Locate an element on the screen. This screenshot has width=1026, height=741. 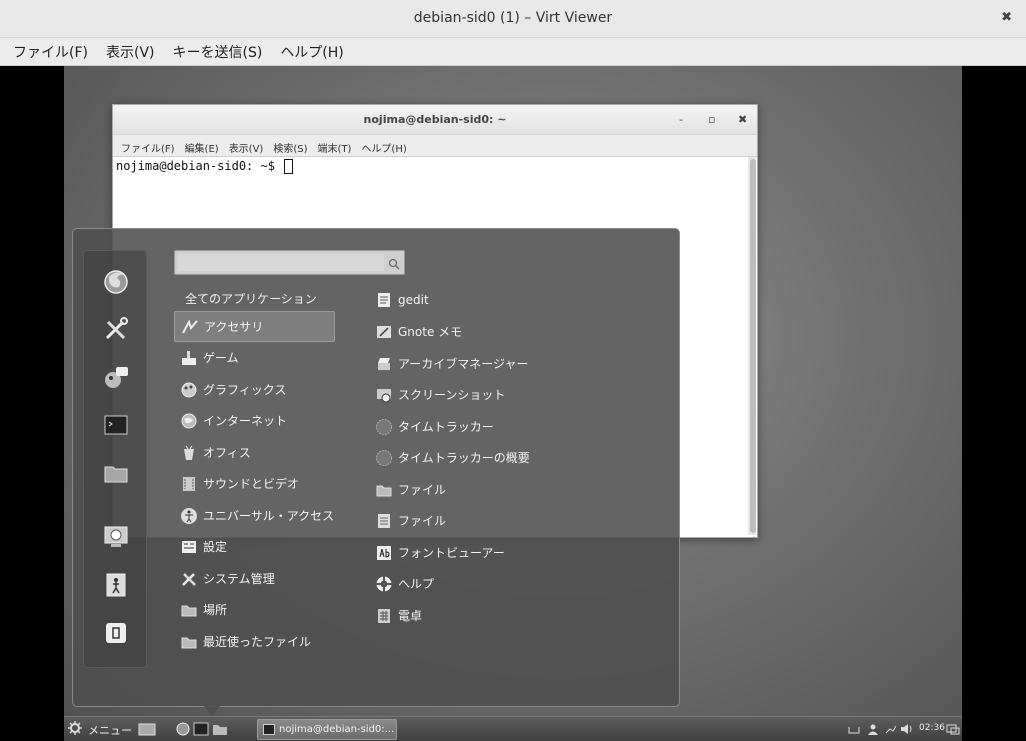
category-system-admin: システム管理 is located at coordinates (254, 578).